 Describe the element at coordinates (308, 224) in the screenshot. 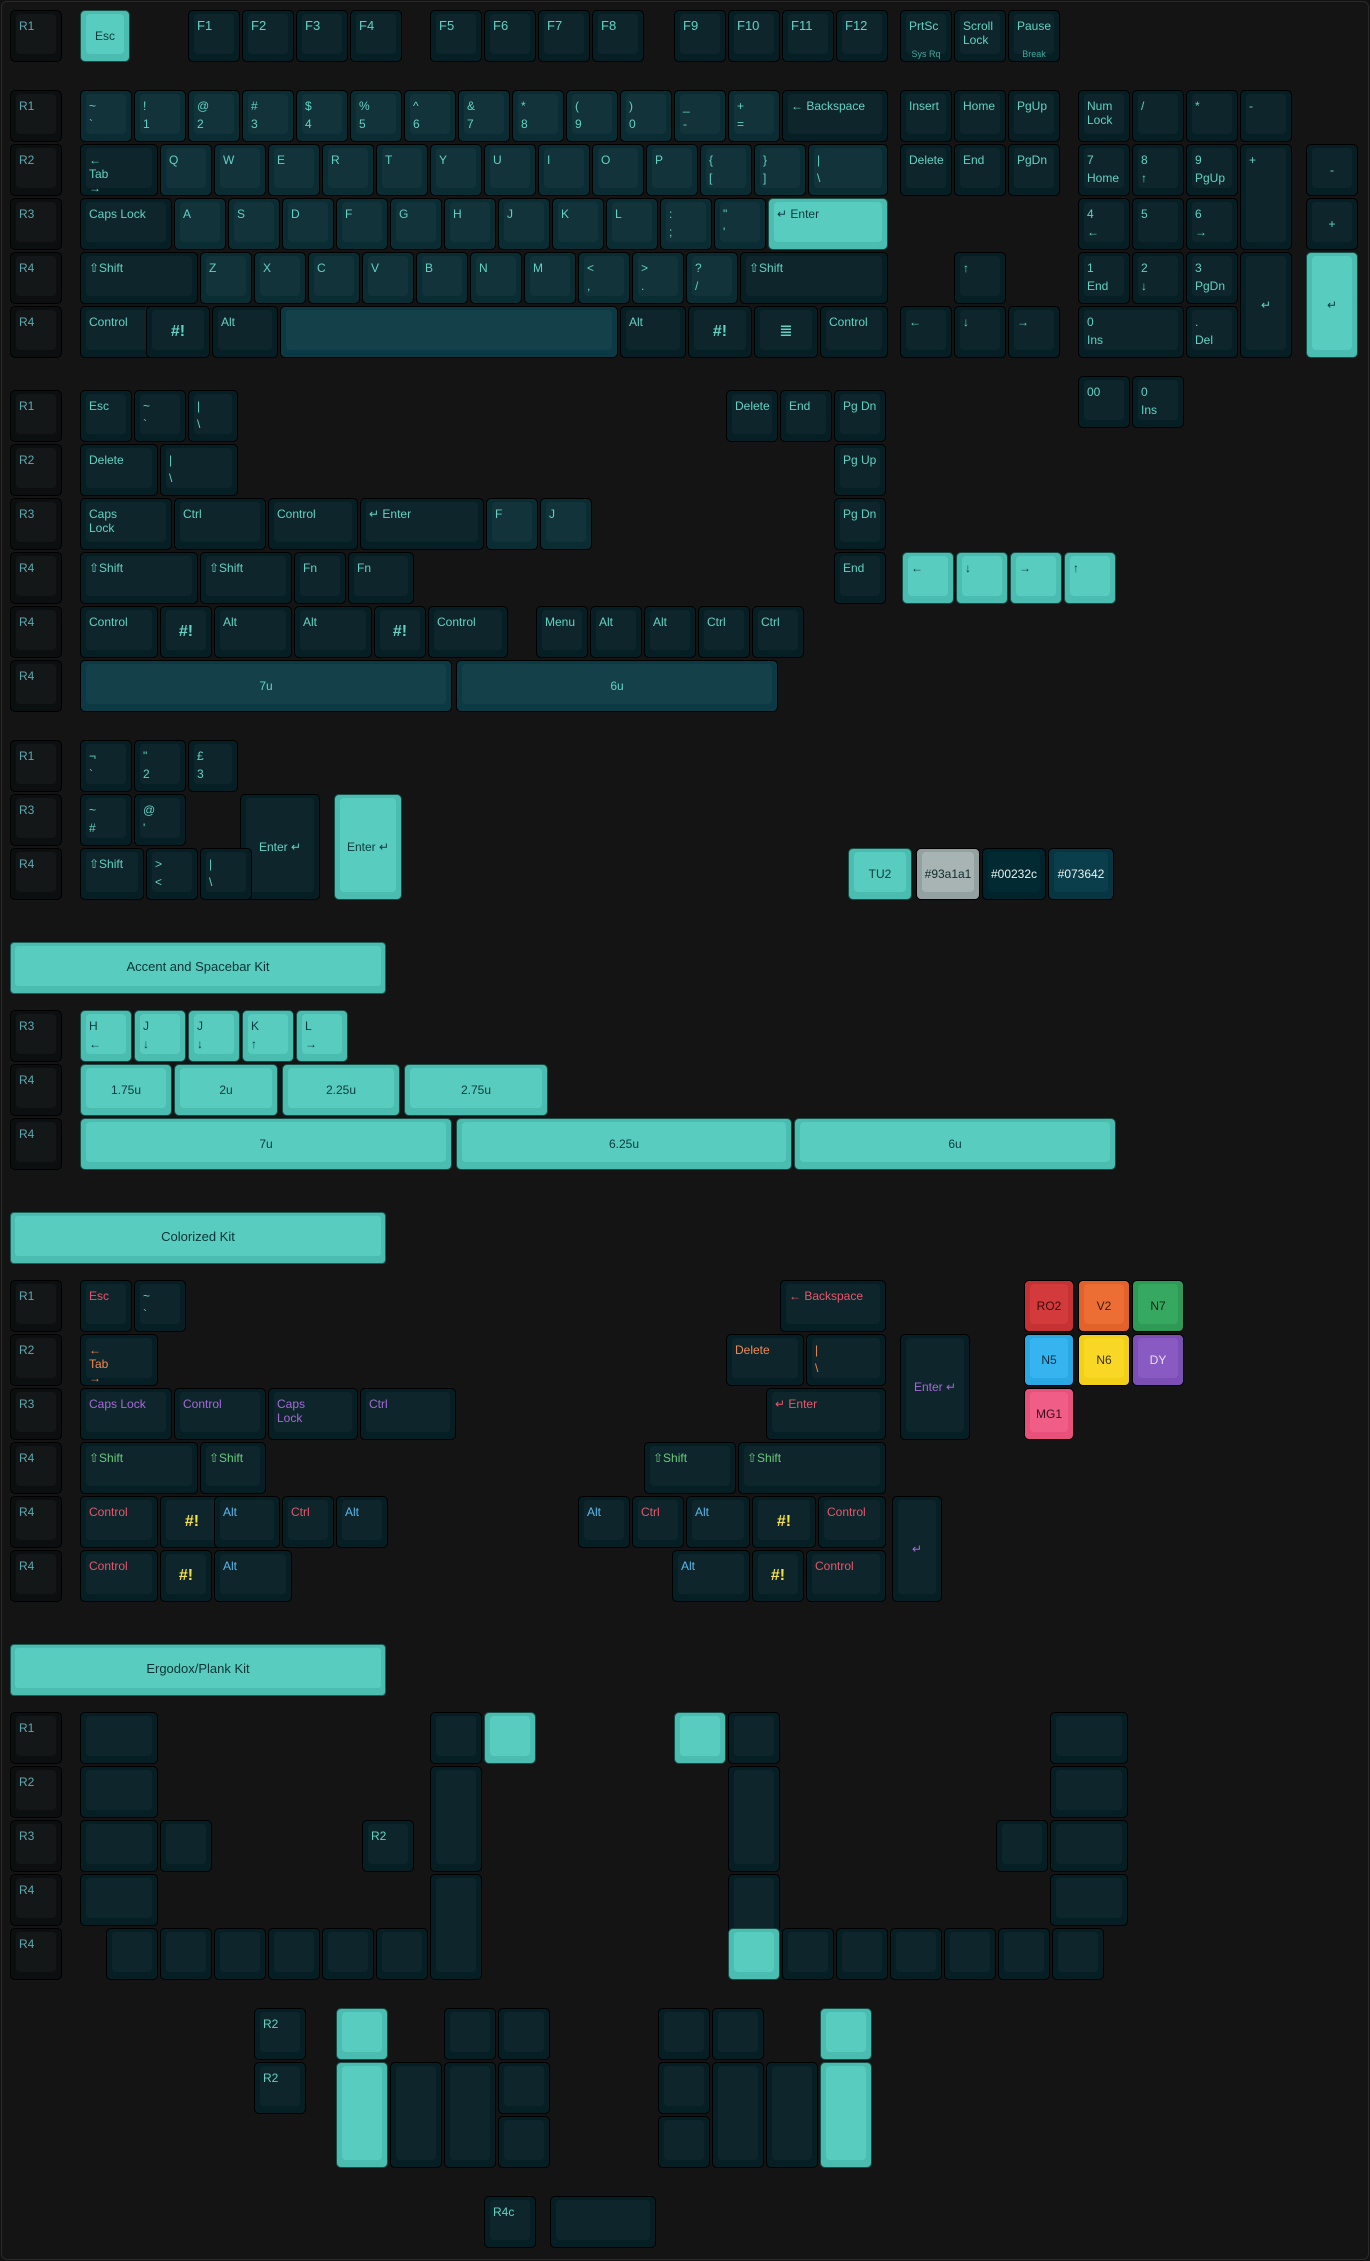

I see `key-d: D` at that location.